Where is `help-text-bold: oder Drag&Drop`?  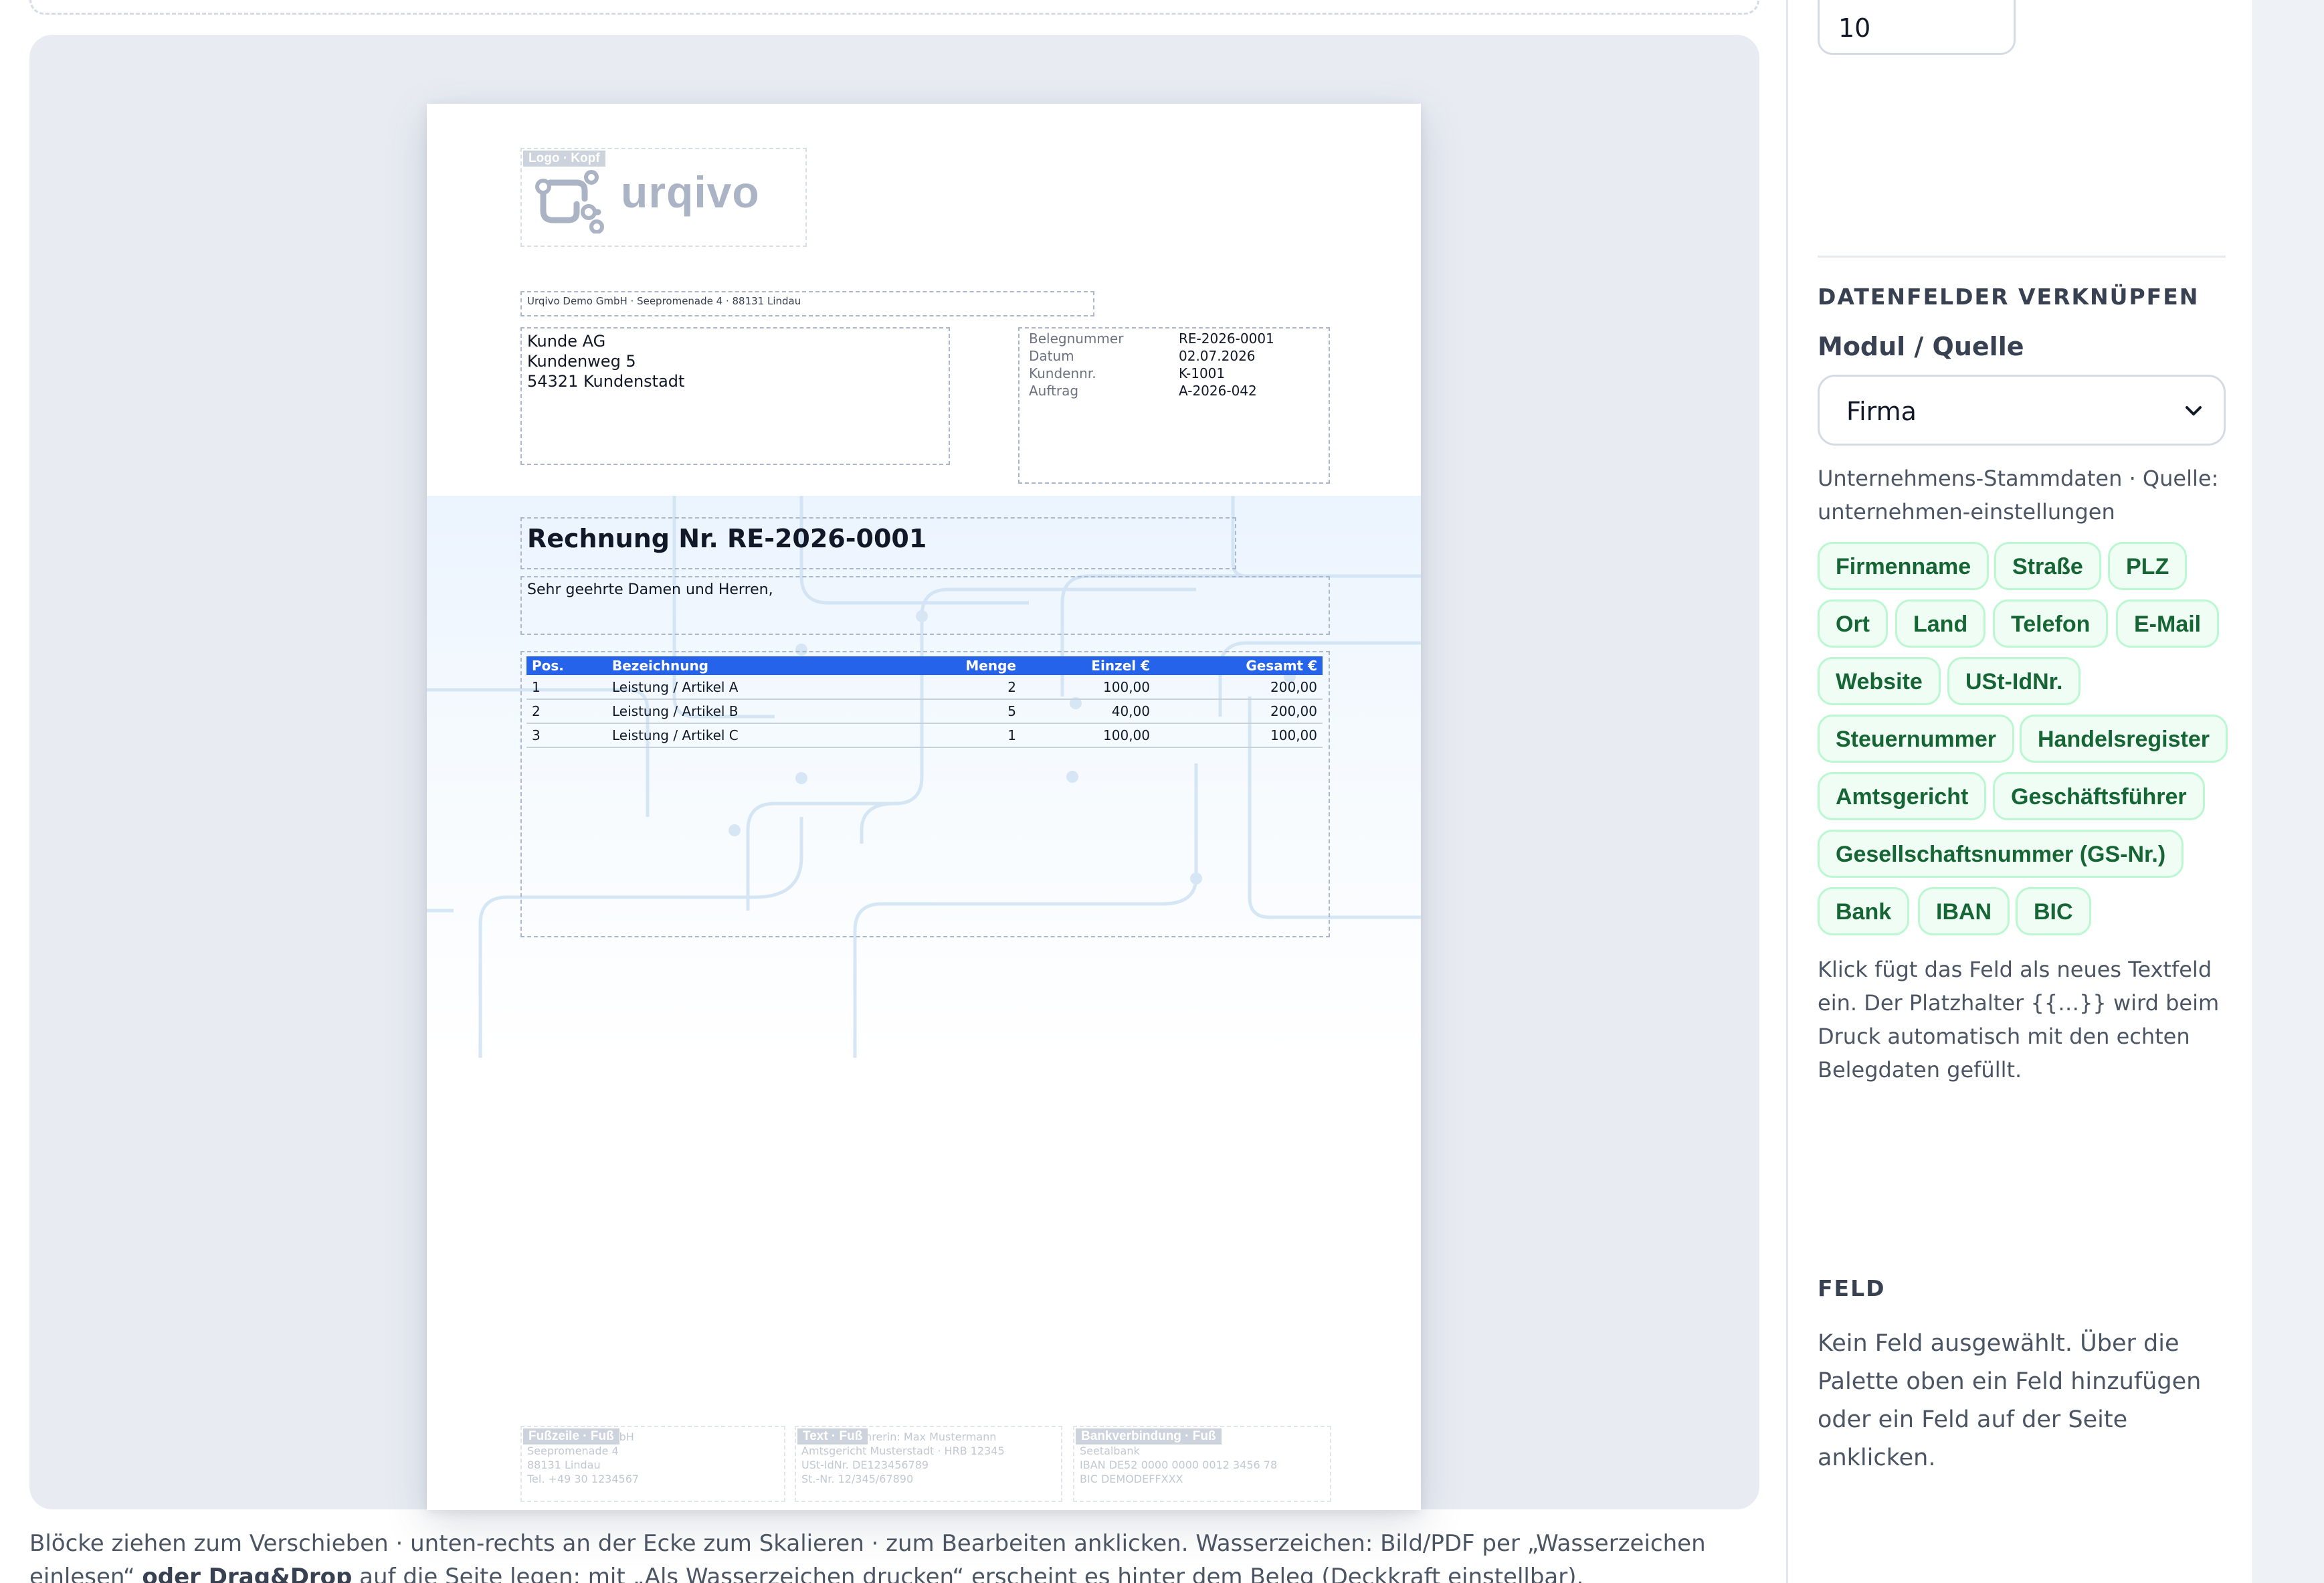 help-text-bold: oder Drag&Drop is located at coordinates (247, 1573).